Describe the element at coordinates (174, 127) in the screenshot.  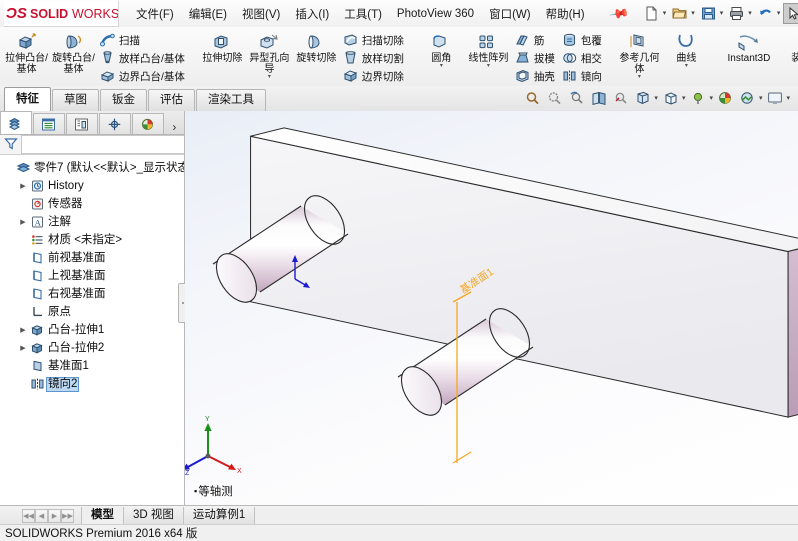
I see `panel-expand-icon: ›` at that location.